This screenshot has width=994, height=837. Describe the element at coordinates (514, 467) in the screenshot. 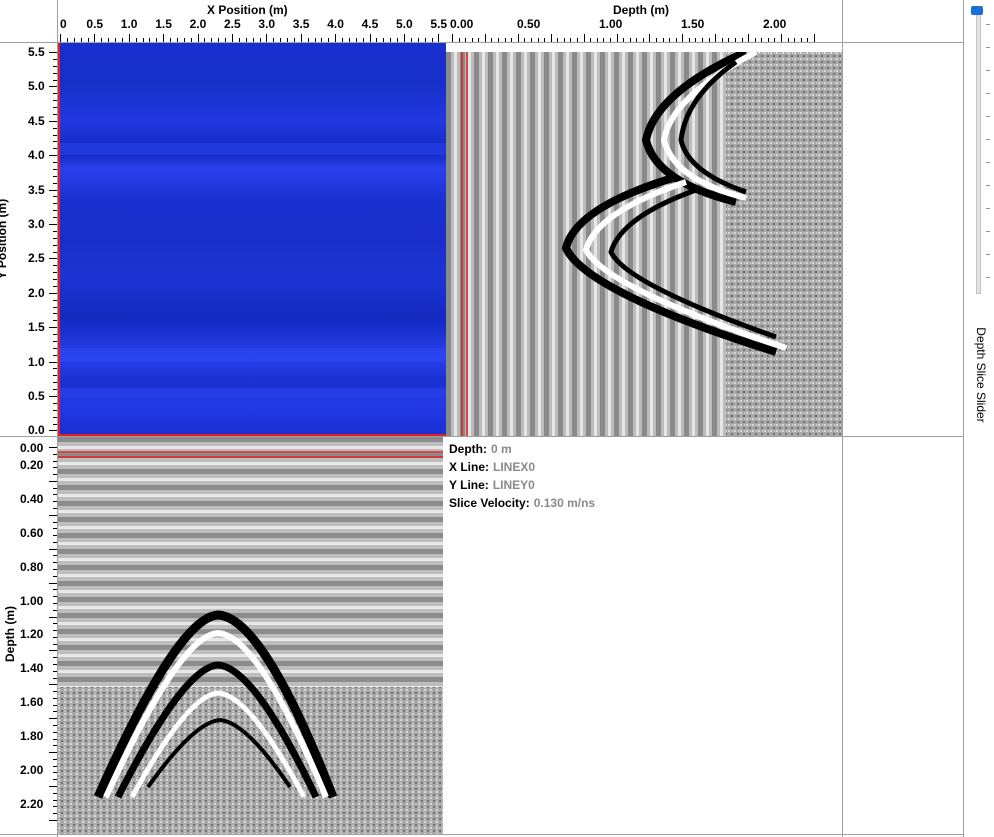

I see `info-xline-value: LINEX0` at that location.